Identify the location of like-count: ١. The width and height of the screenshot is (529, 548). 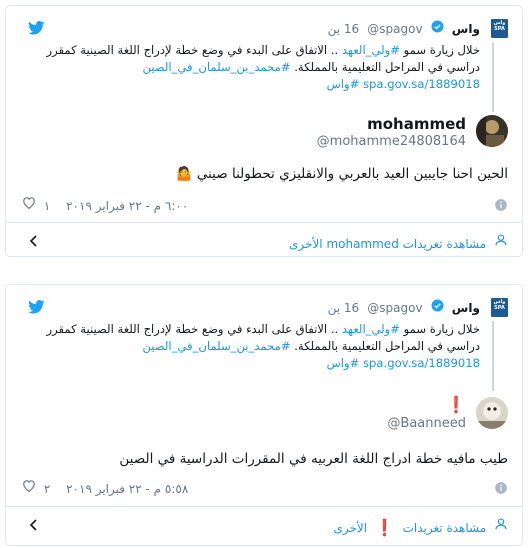
(47, 205).